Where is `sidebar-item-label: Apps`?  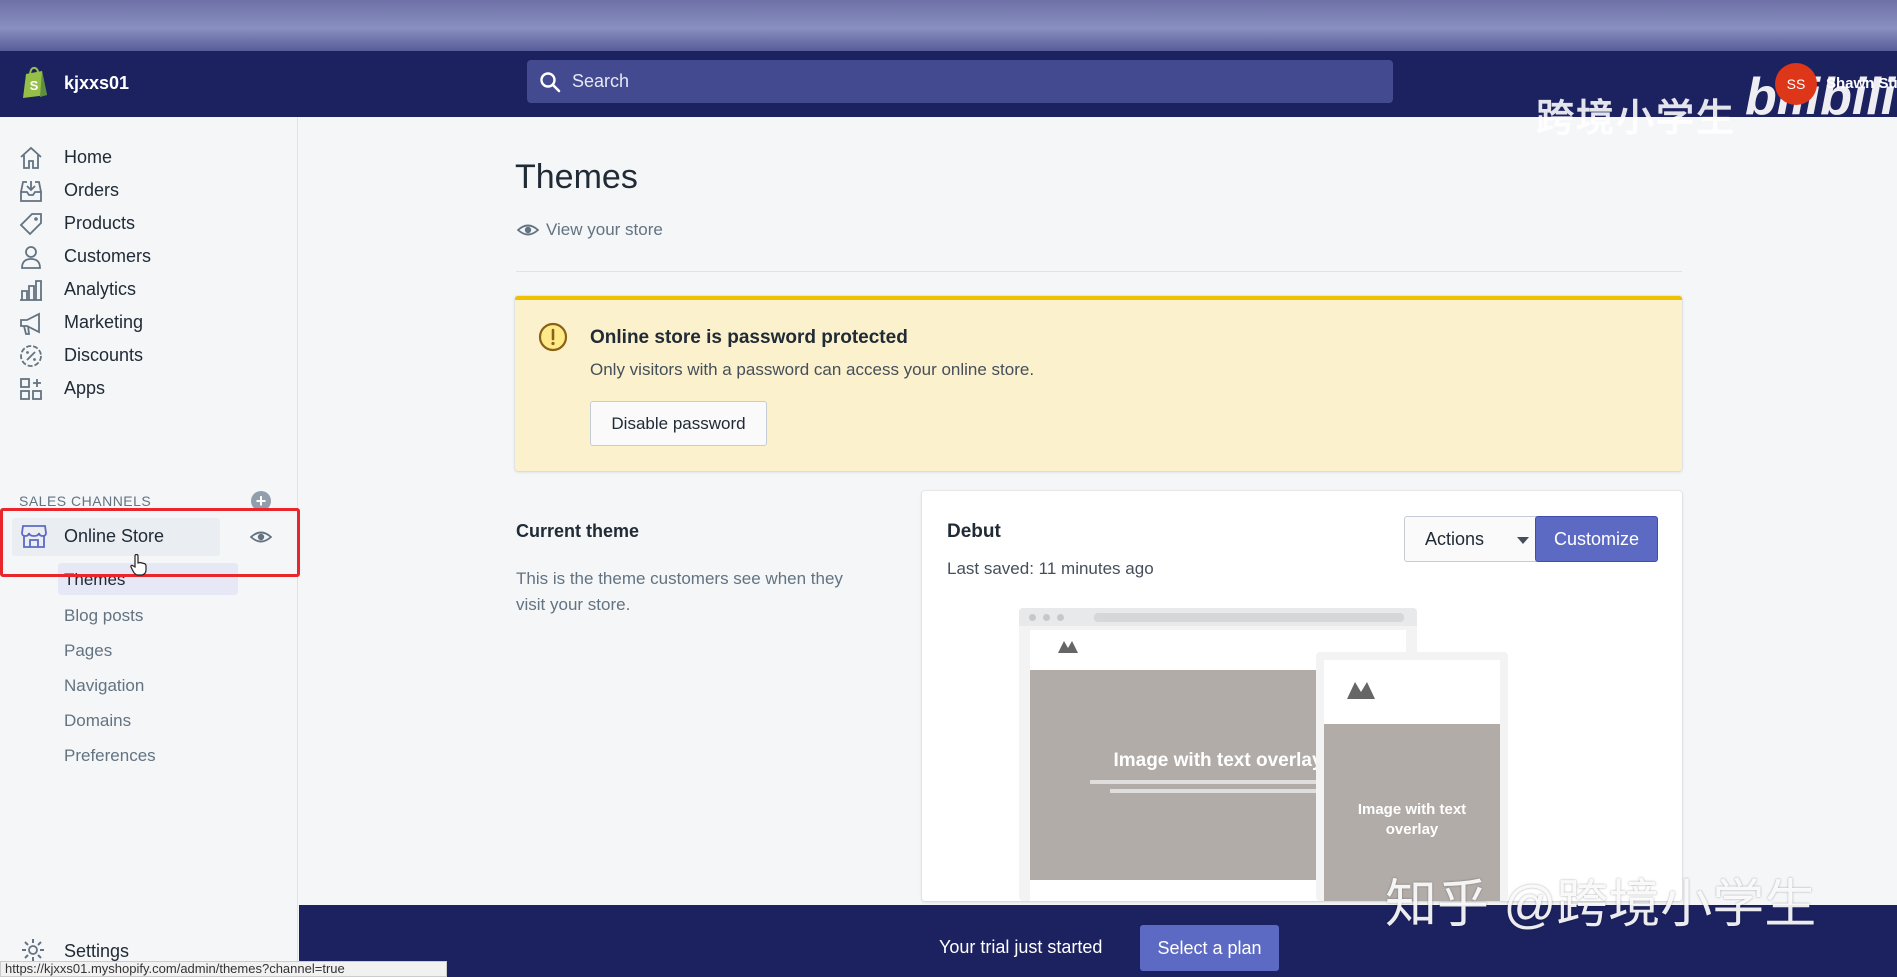
sidebar-item-label: Apps is located at coordinates (85, 388).